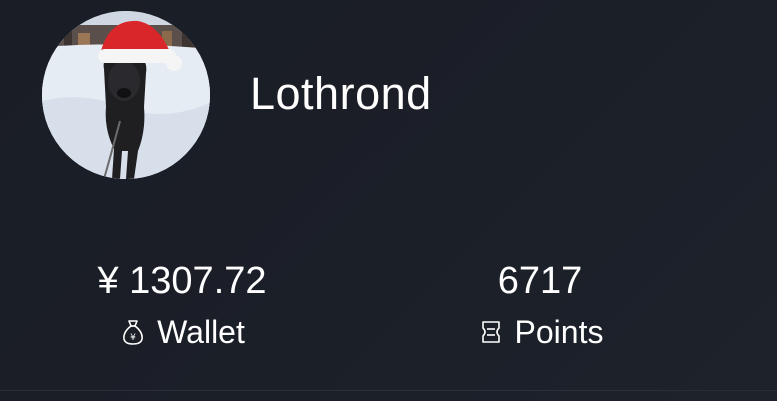 This screenshot has width=777, height=401. What do you see at coordinates (201, 332) in the screenshot?
I see `wallet-label: Wallet` at bounding box center [201, 332].